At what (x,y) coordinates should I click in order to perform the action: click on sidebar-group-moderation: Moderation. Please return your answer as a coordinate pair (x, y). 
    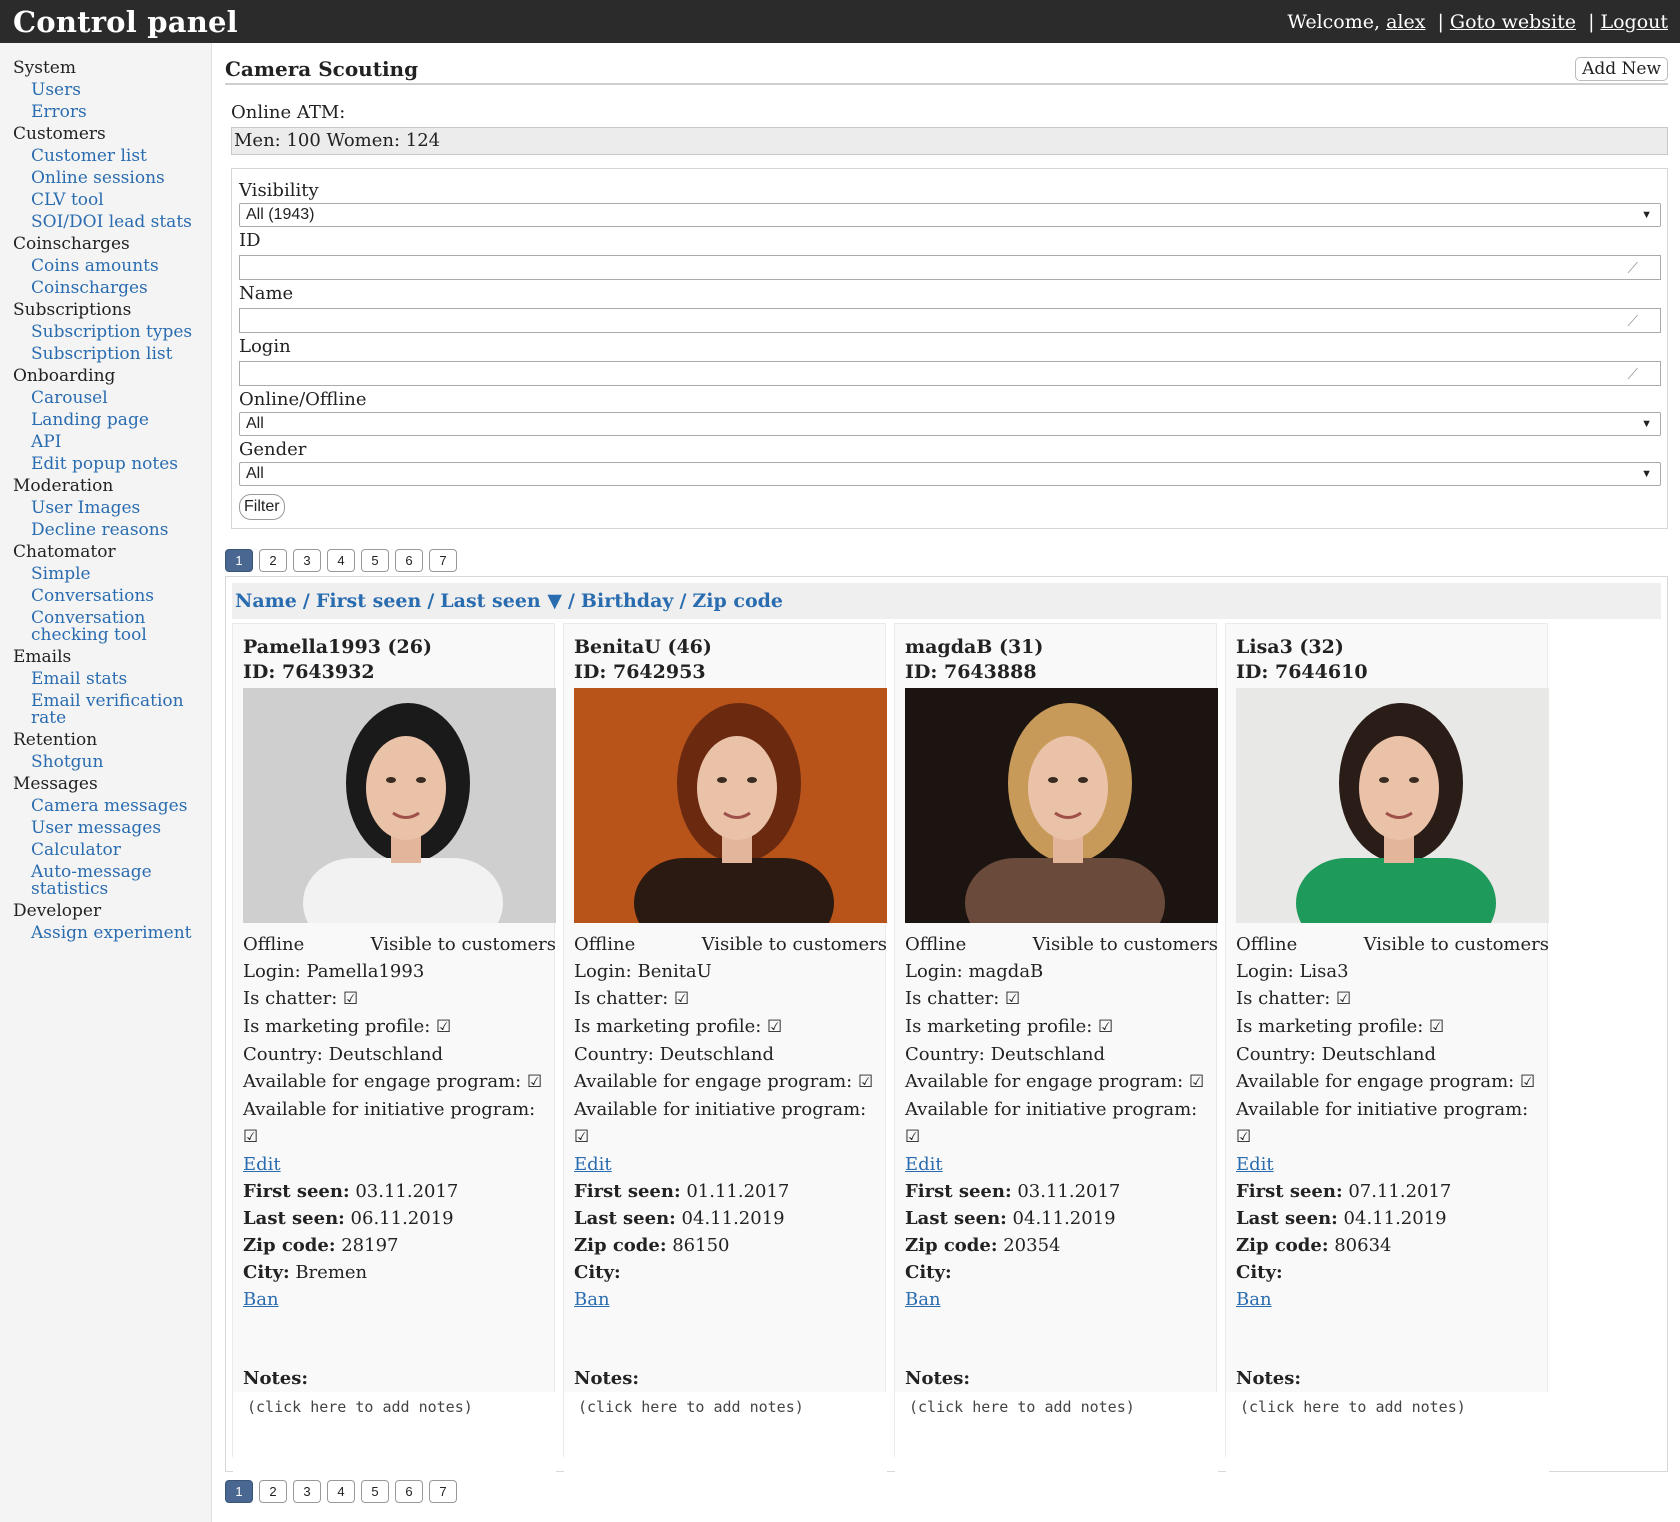
    Looking at the image, I should click on (63, 486).